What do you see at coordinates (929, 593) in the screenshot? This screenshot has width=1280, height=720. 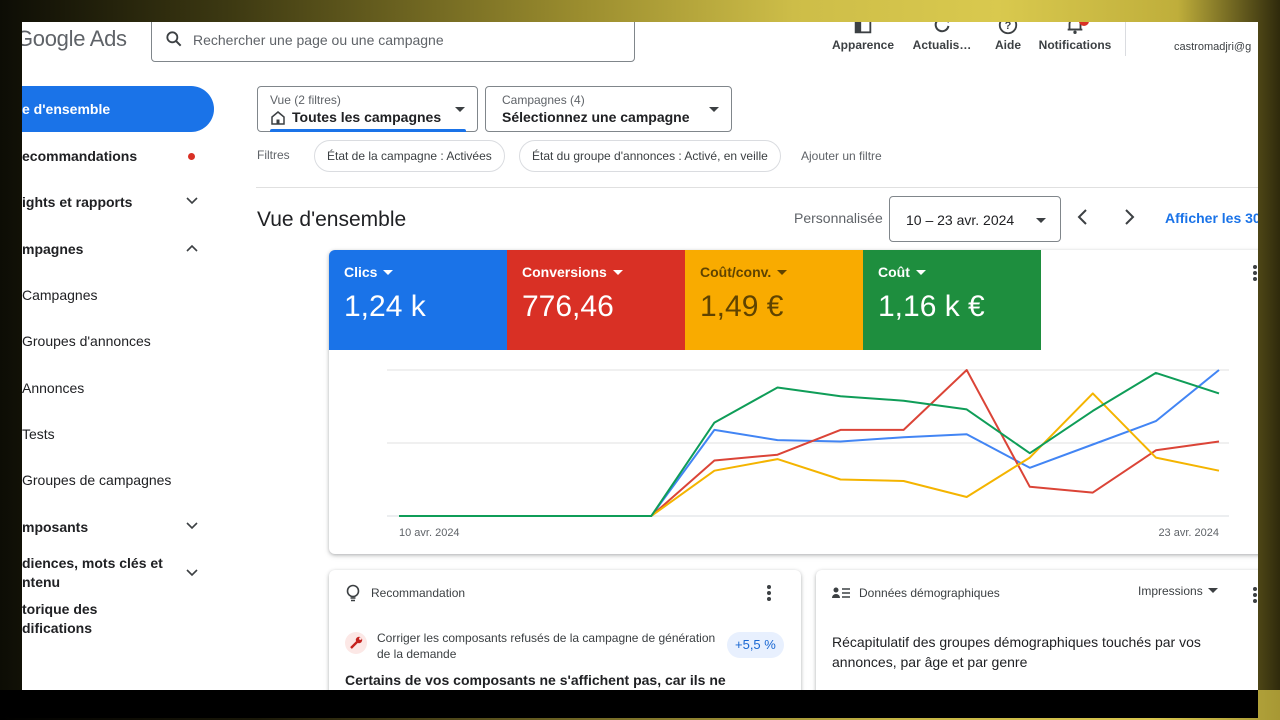 I see `demographics-header: Données démographiques` at bounding box center [929, 593].